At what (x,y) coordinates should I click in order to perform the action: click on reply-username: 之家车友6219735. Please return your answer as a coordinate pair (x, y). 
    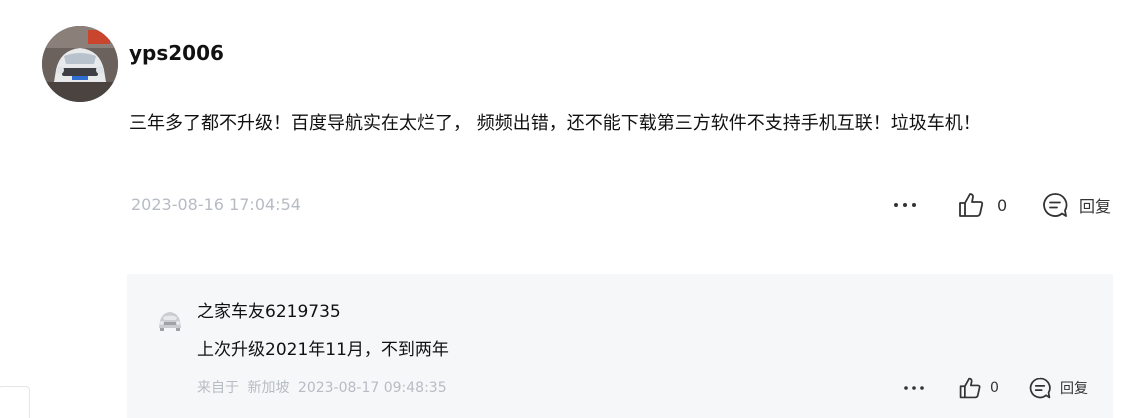
    Looking at the image, I should click on (269, 312).